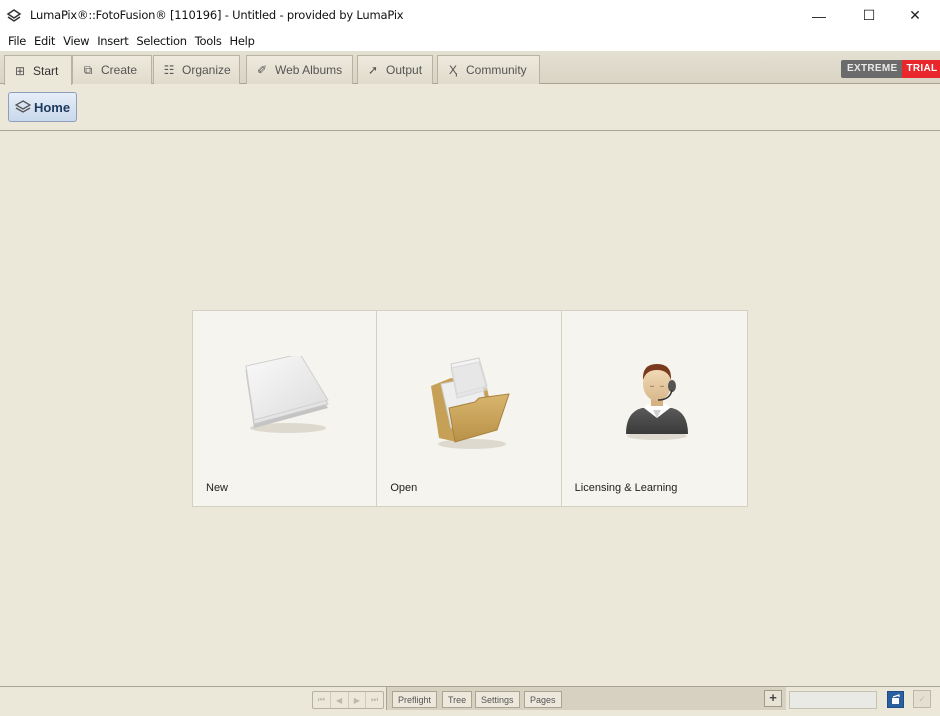 Image resolution: width=940 pixels, height=716 pixels. What do you see at coordinates (586, 698) in the screenshot?
I see `panel-tab-strip: Preflight Tree Settings Pages` at bounding box center [586, 698].